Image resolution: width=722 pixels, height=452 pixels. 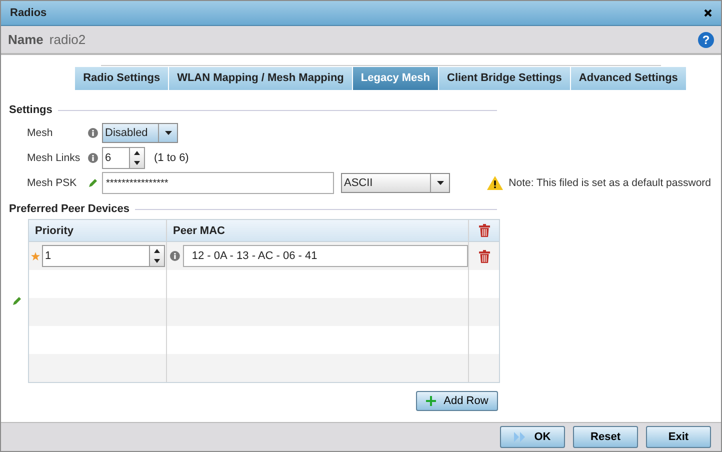 I want to click on name-label: Name, so click(x=26, y=39).